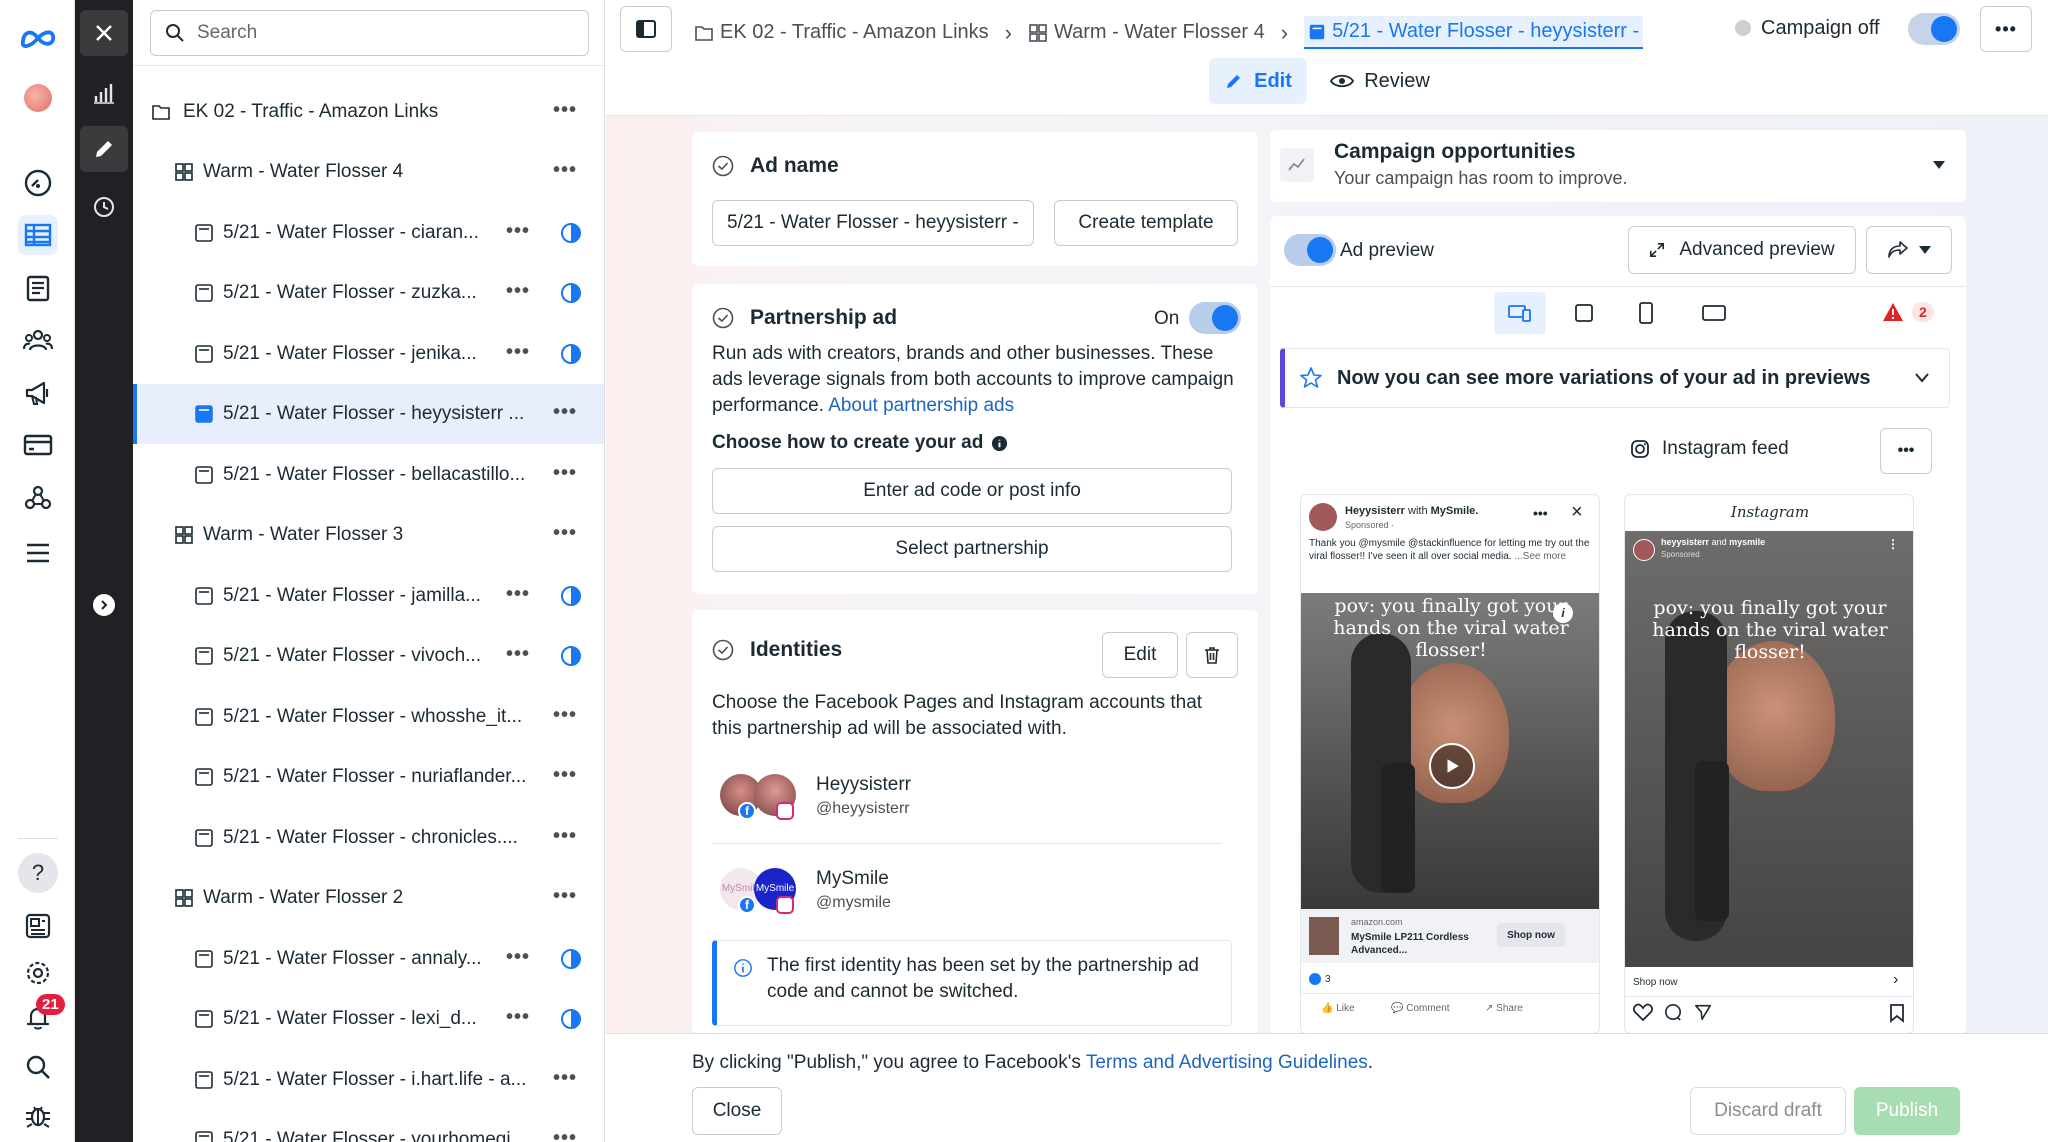  What do you see at coordinates (1906, 451) in the screenshot?
I see `placement-options-button: •••` at bounding box center [1906, 451].